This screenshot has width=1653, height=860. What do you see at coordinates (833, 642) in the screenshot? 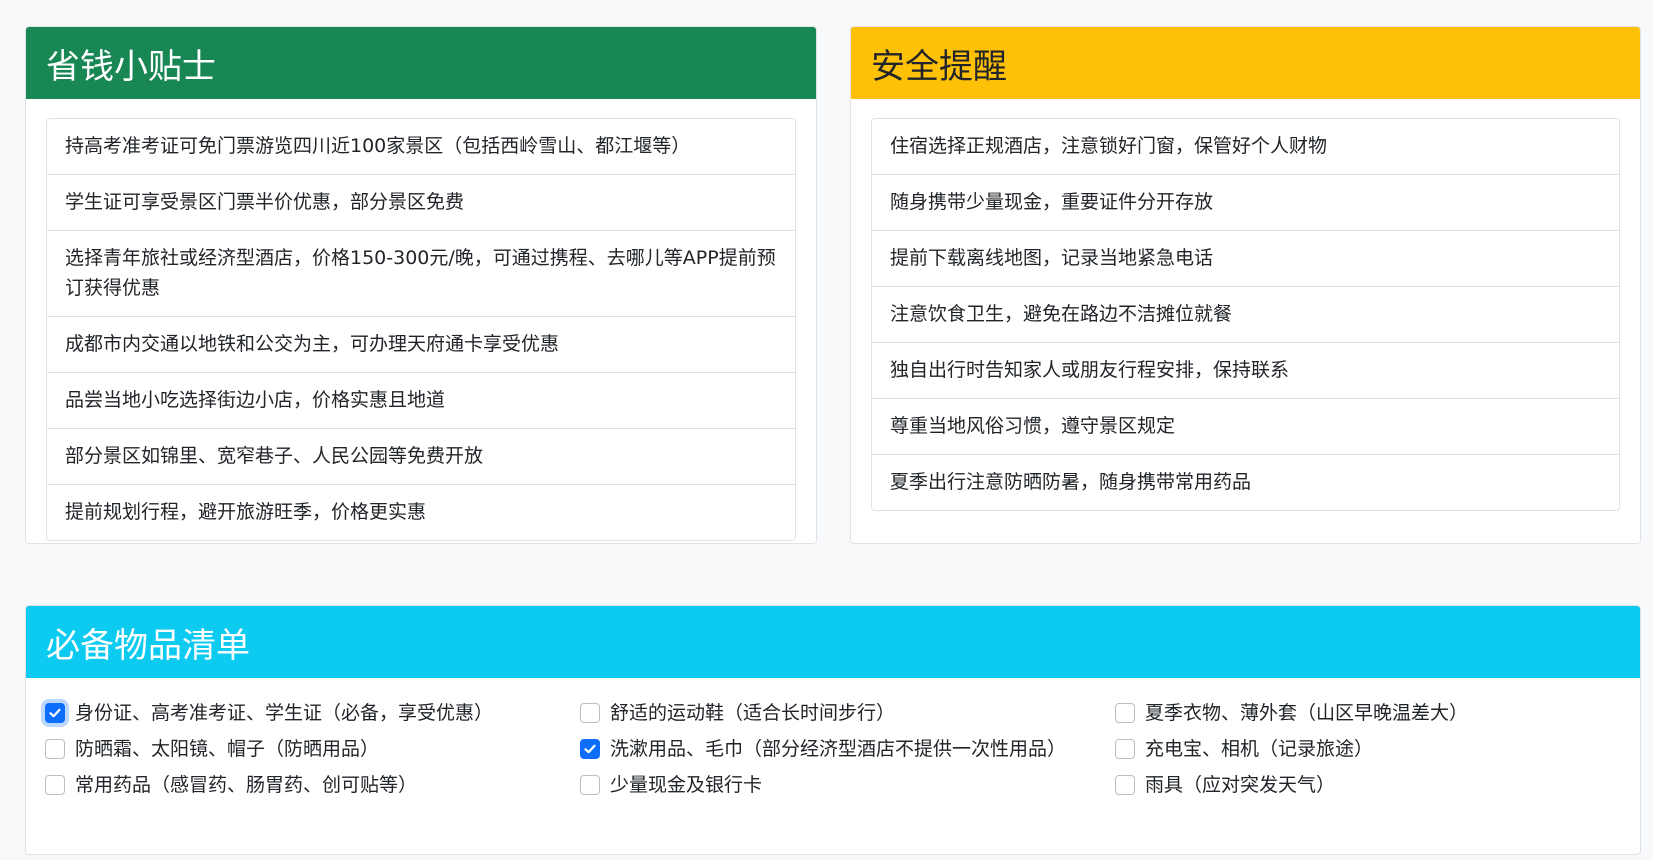
I see `packing-checklist-header: 必备物品清单` at bounding box center [833, 642].